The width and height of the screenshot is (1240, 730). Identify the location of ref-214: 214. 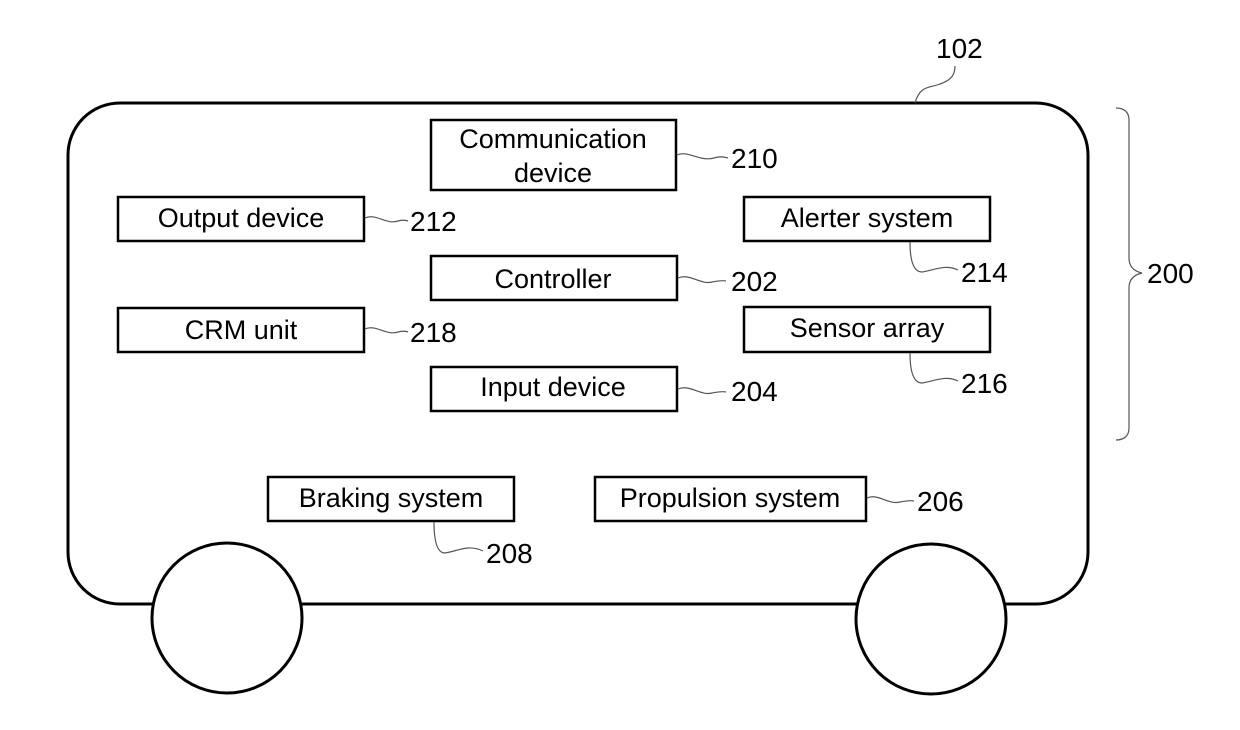
(984, 272).